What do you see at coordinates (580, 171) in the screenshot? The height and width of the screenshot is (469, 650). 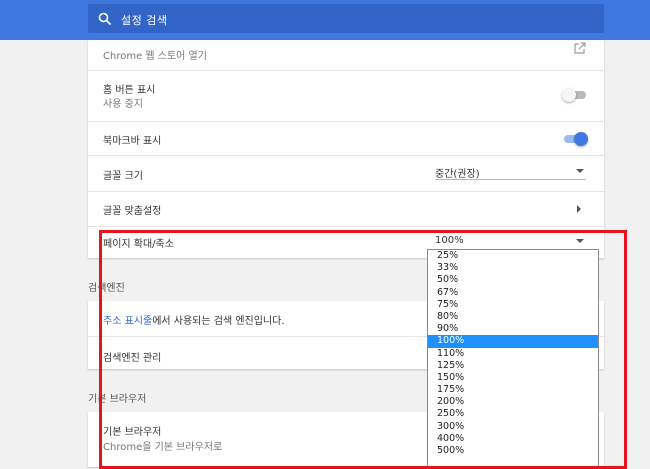 I see `dropdown-arrow-icon` at bounding box center [580, 171].